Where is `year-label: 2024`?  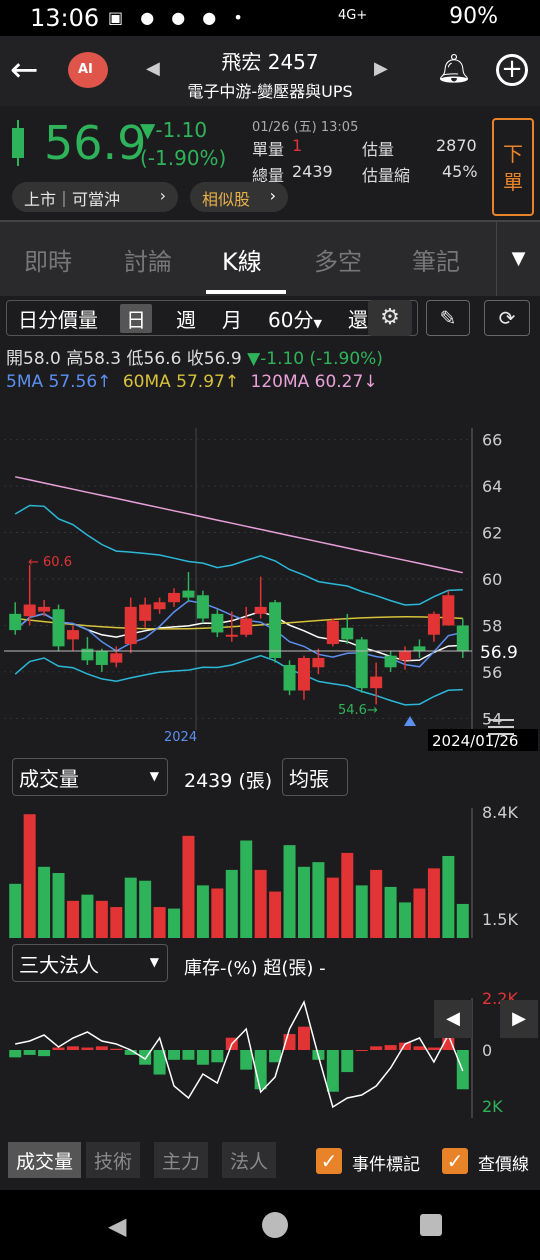
year-label: 2024 is located at coordinates (180, 737).